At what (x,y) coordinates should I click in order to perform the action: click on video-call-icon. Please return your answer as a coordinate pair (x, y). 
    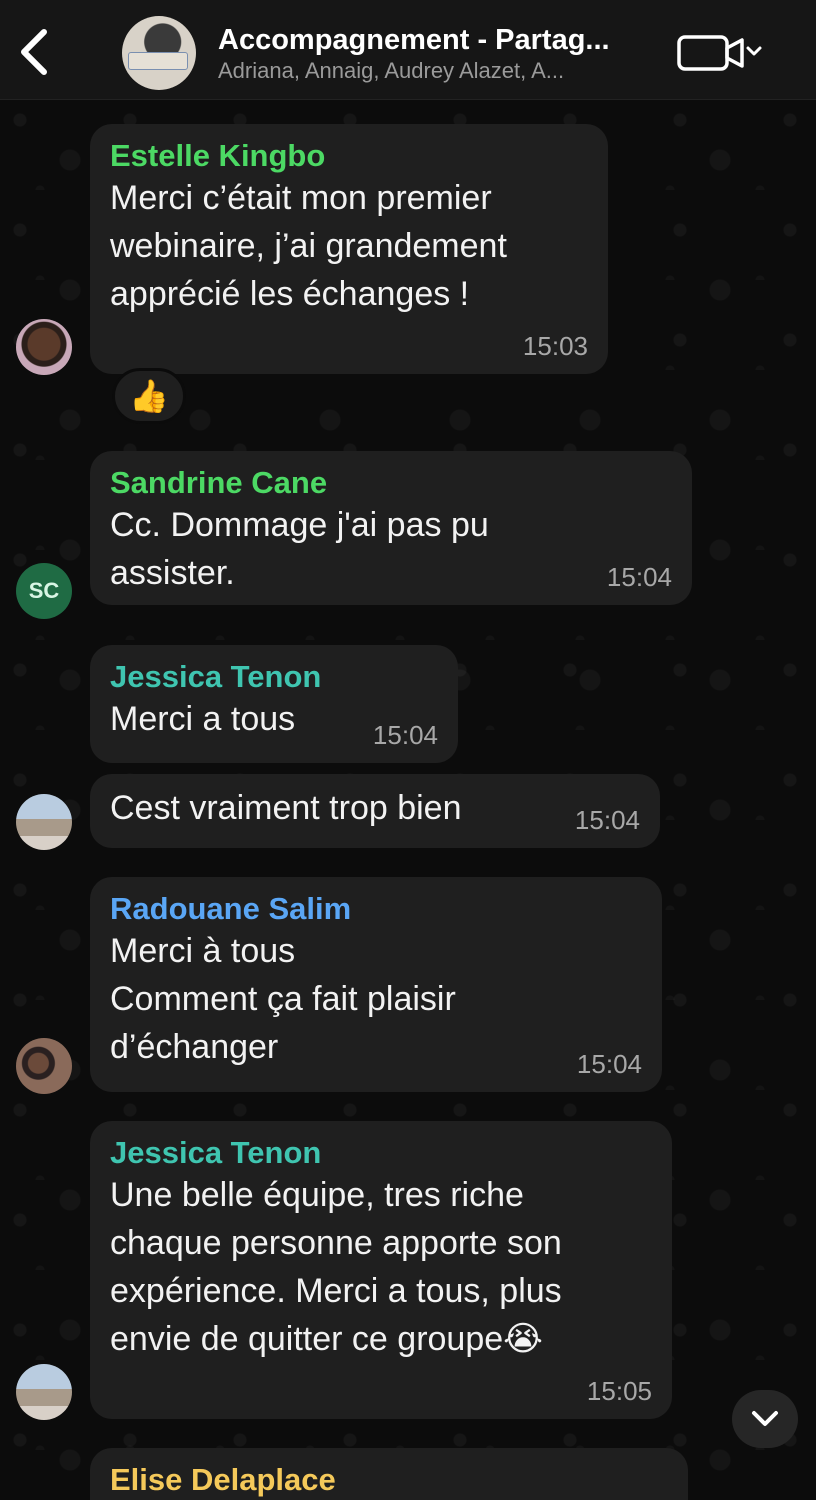
    Looking at the image, I should click on (719, 53).